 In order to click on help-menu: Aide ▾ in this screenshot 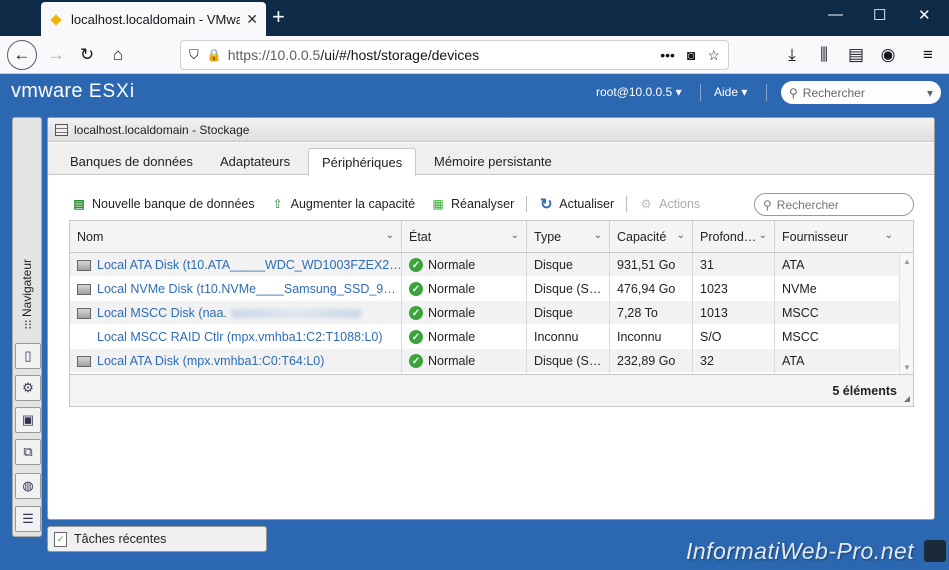, I will do `click(730, 92)`.